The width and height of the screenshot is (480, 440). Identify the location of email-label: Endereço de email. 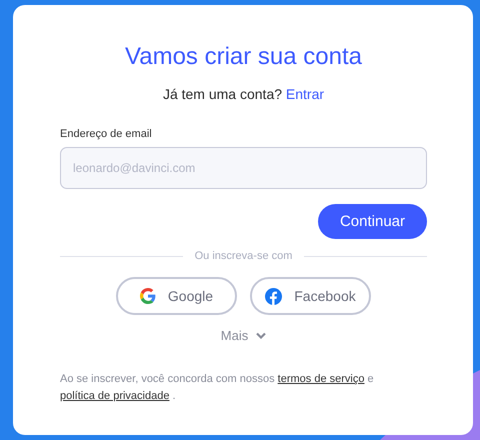
(106, 134).